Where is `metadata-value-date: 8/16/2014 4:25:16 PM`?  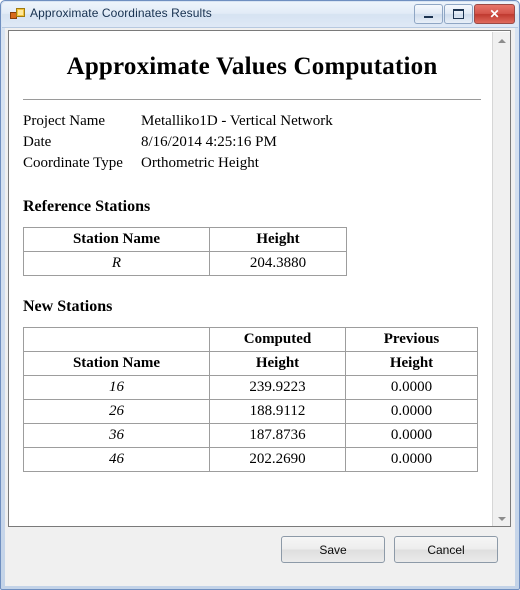 metadata-value-date: 8/16/2014 4:25:16 PM is located at coordinates (209, 142).